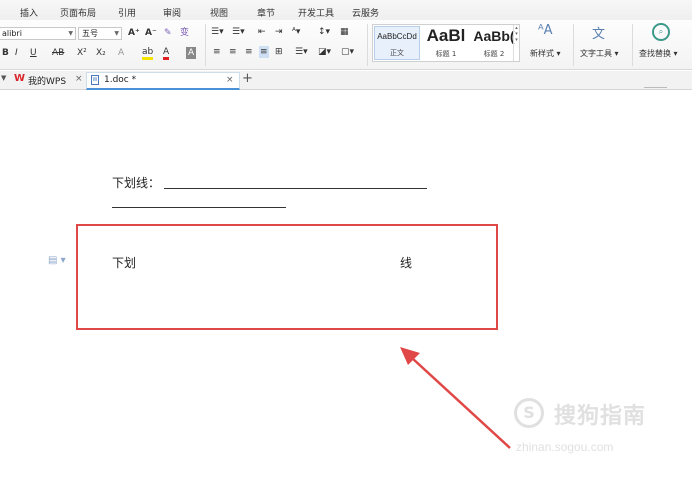 Image resolution: width=692 pixels, height=483 pixels. What do you see at coordinates (600, 416) in the screenshot?
I see `watermark-brand: 搜狗指南` at bounding box center [600, 416].